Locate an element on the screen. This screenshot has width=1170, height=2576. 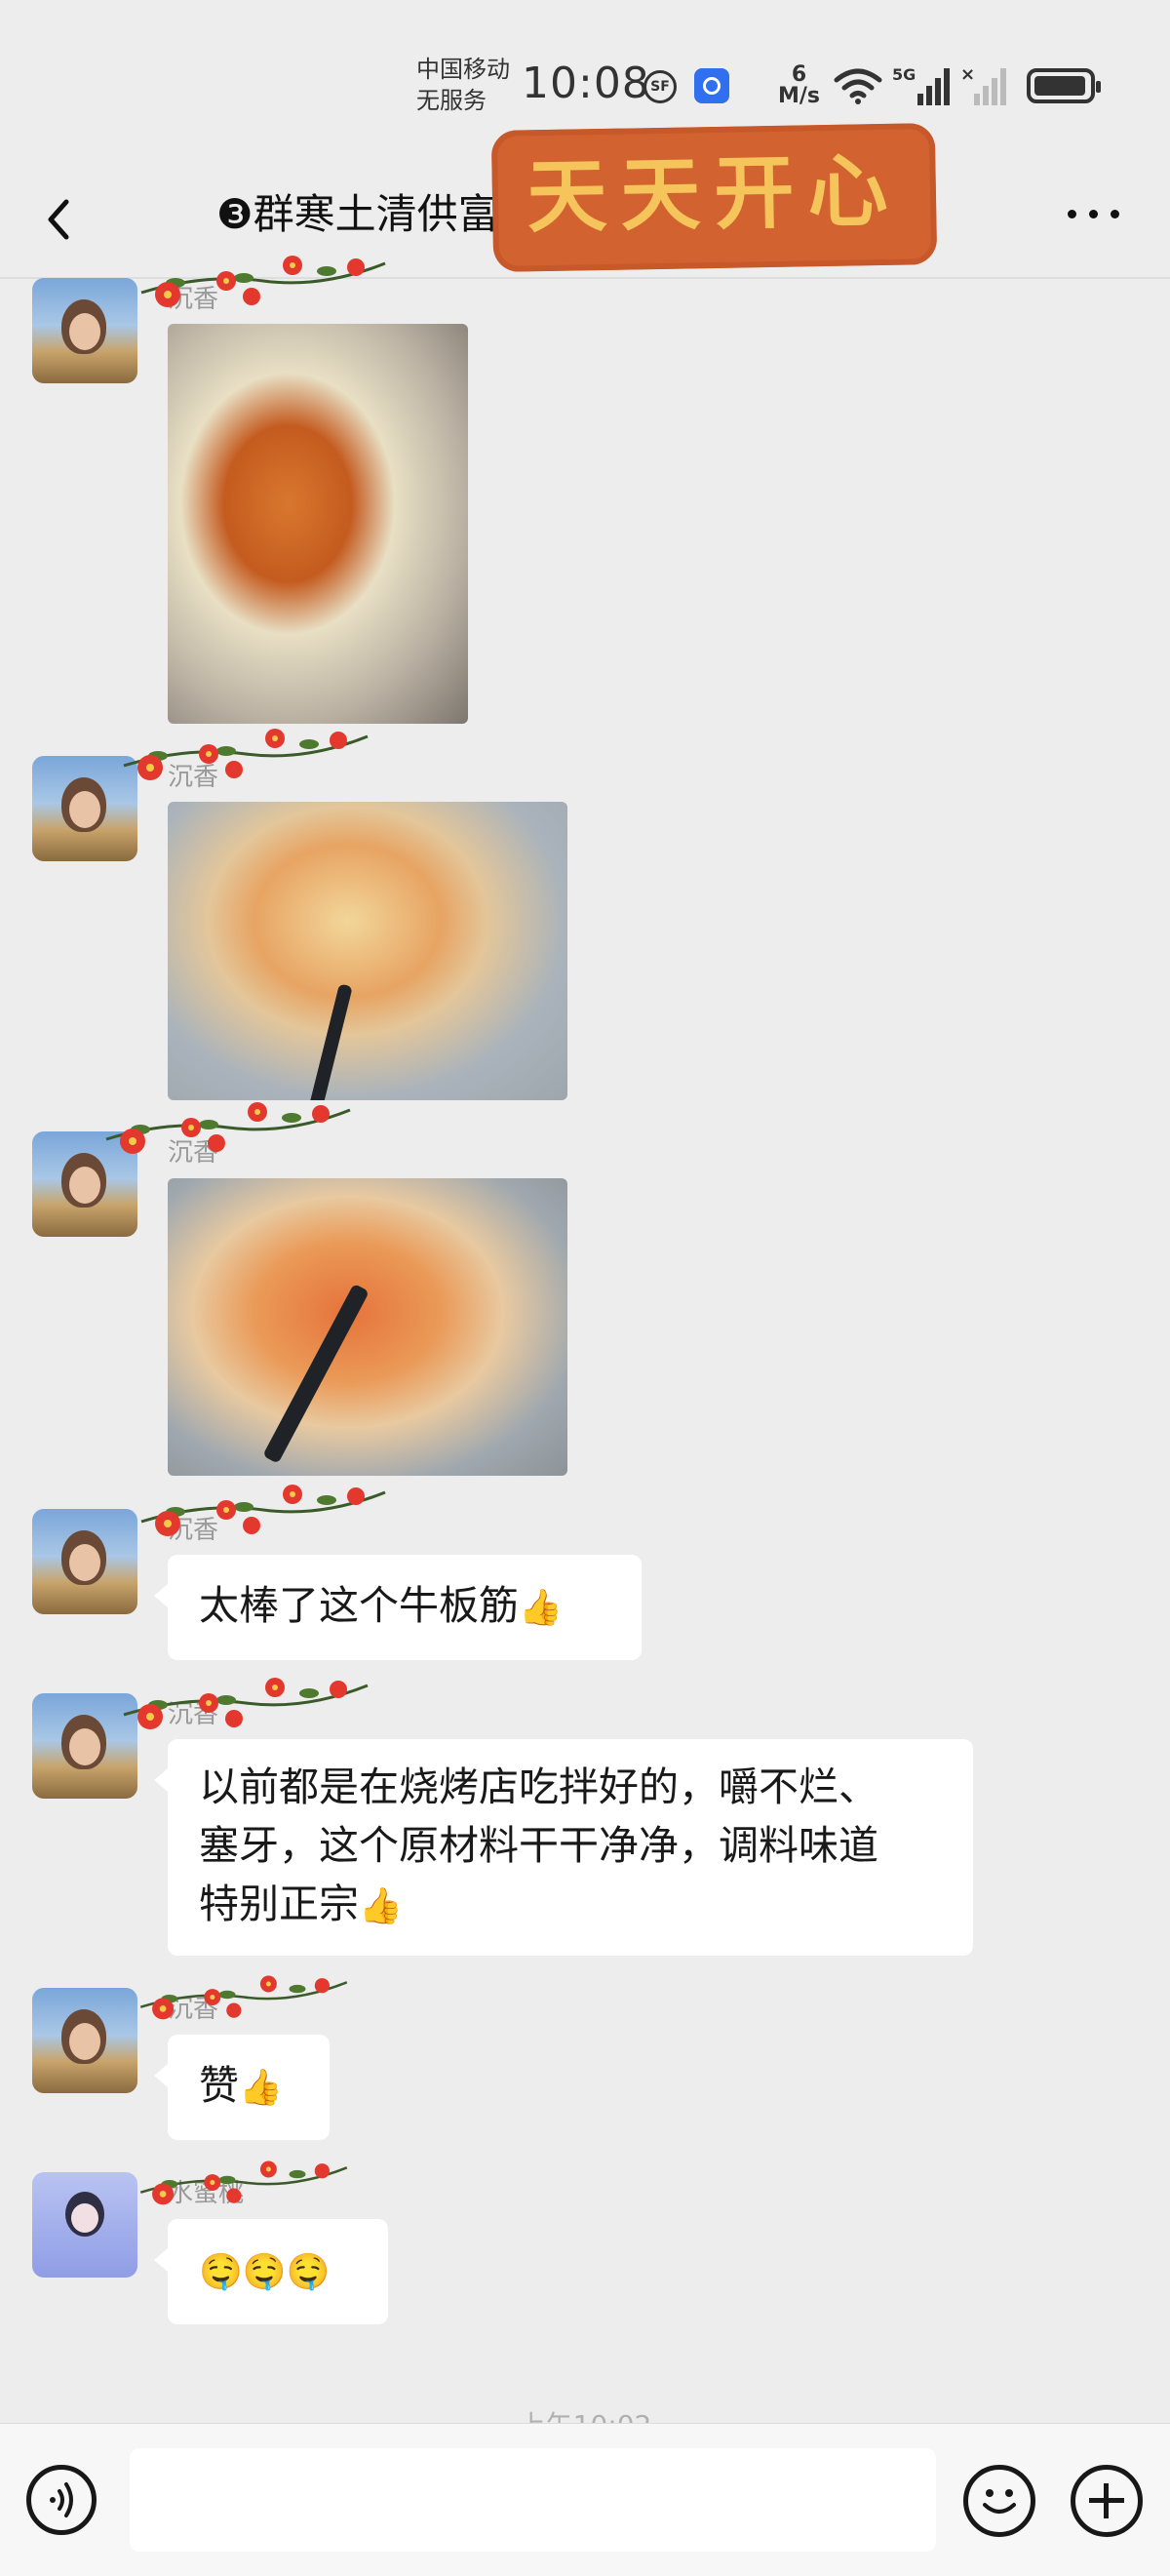
drooling-face-emoji: 🤤🤤🤤 is located at coordinates (265, 2272).